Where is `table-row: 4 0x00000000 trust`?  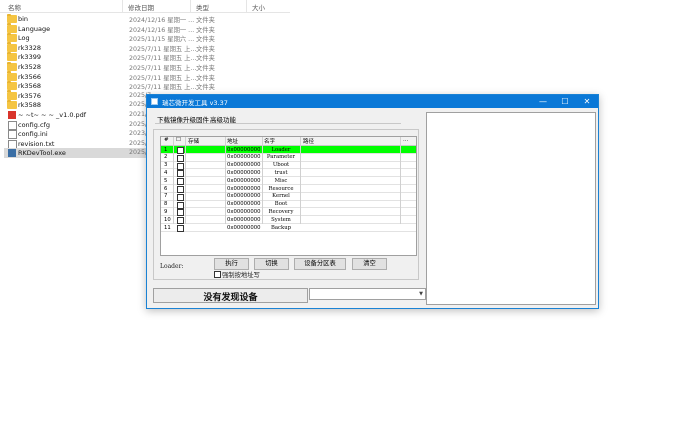 table-row: 4 0x00000000 trust is located at coordinates (288, 173).